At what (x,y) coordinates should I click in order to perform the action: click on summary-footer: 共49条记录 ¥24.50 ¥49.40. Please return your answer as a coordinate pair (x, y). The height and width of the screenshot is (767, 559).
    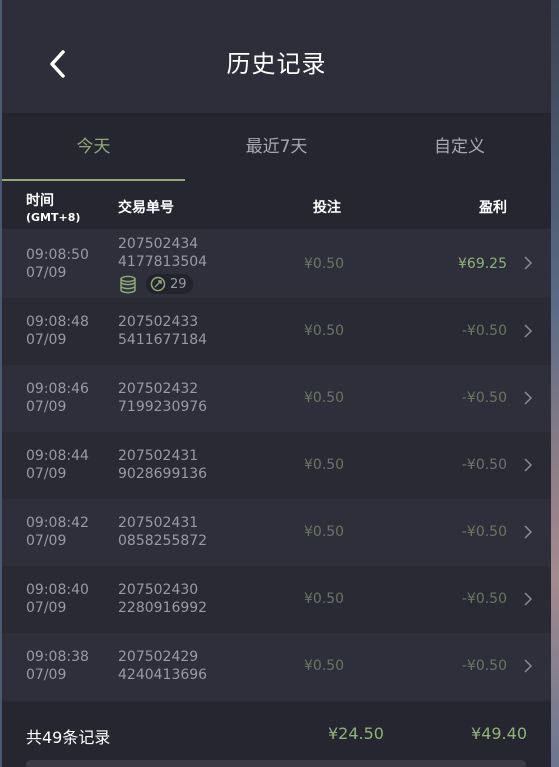
    Looking at the image, I should click on (276, 734).